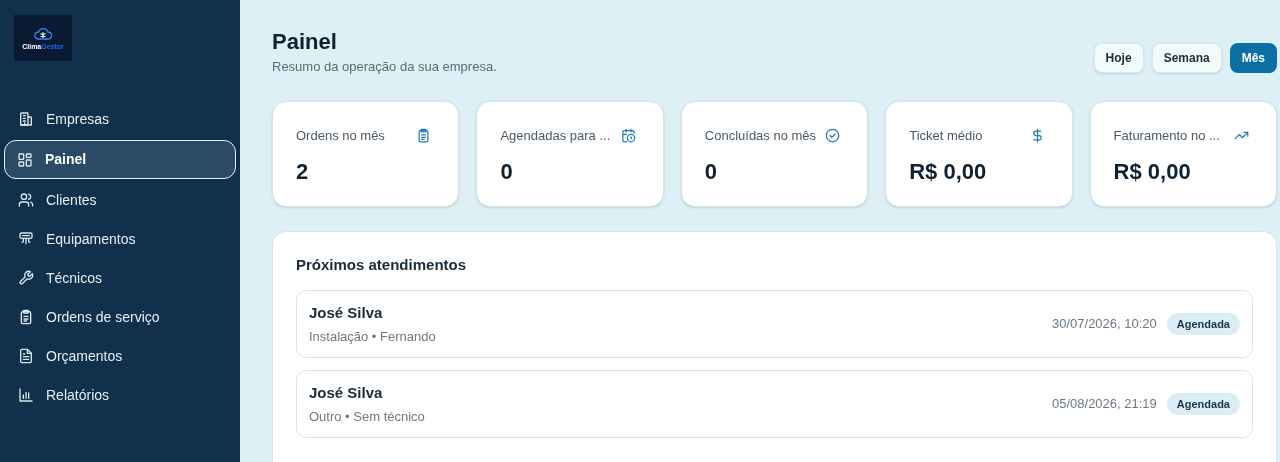  What do you see at coordinates (26, 119) in the screenshot?
I see `building-icon` at bounding box center [26, 119].